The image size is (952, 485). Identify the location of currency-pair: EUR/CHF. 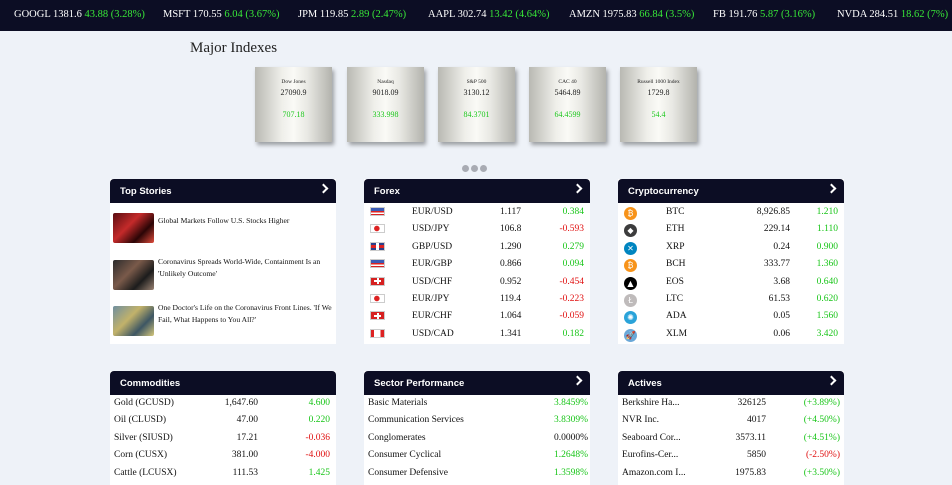
(432, 316).